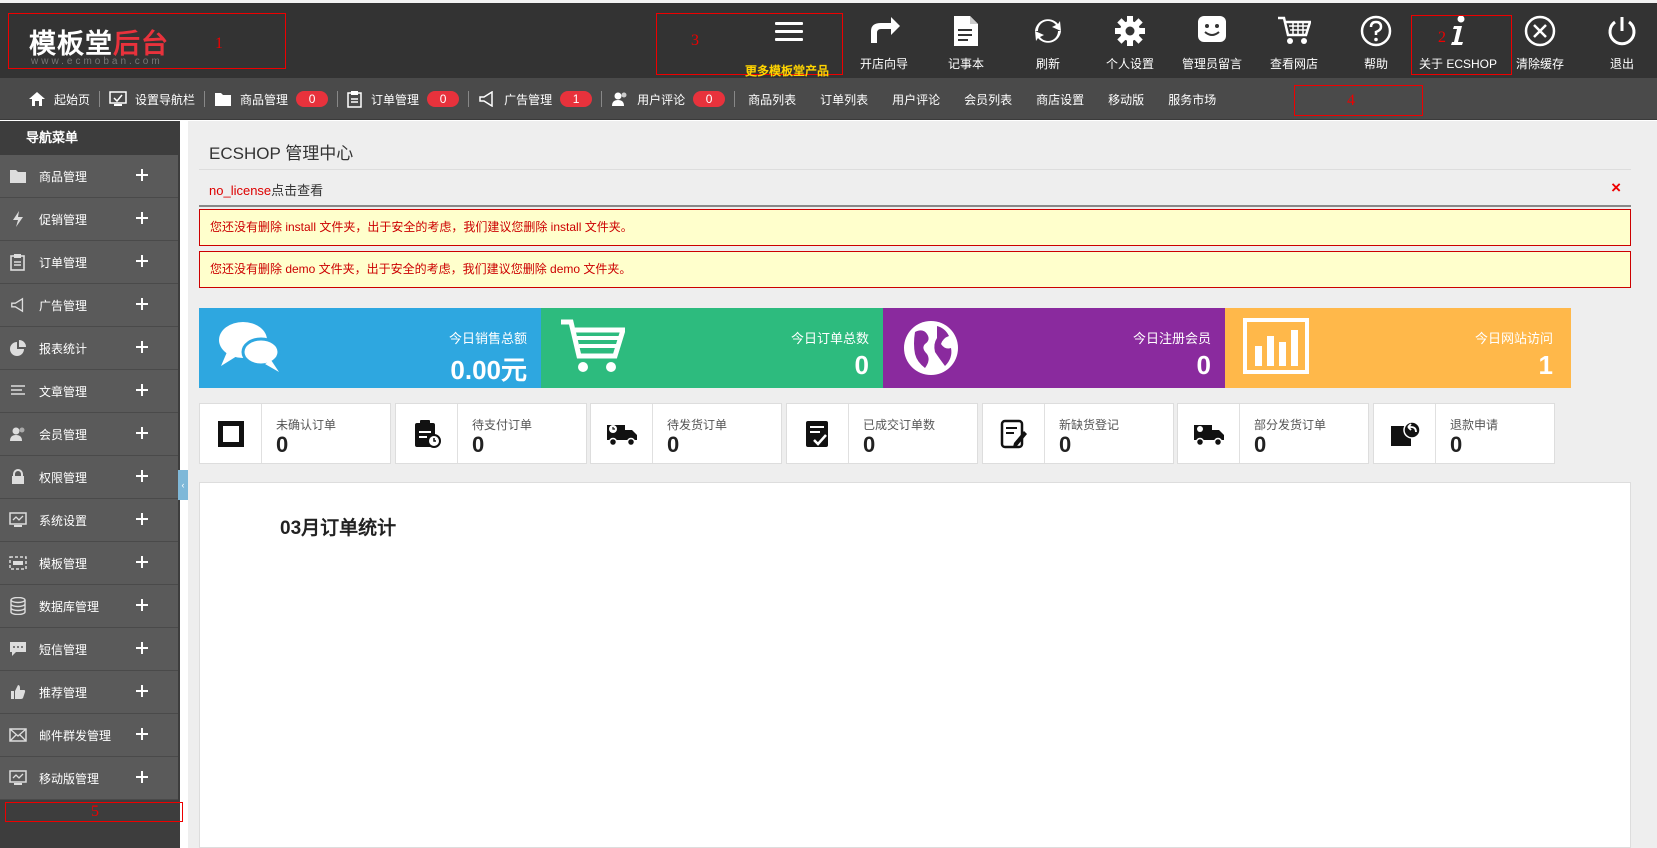  I want to click on sidebar-item-database: 数据库管理, so click(89, 606).